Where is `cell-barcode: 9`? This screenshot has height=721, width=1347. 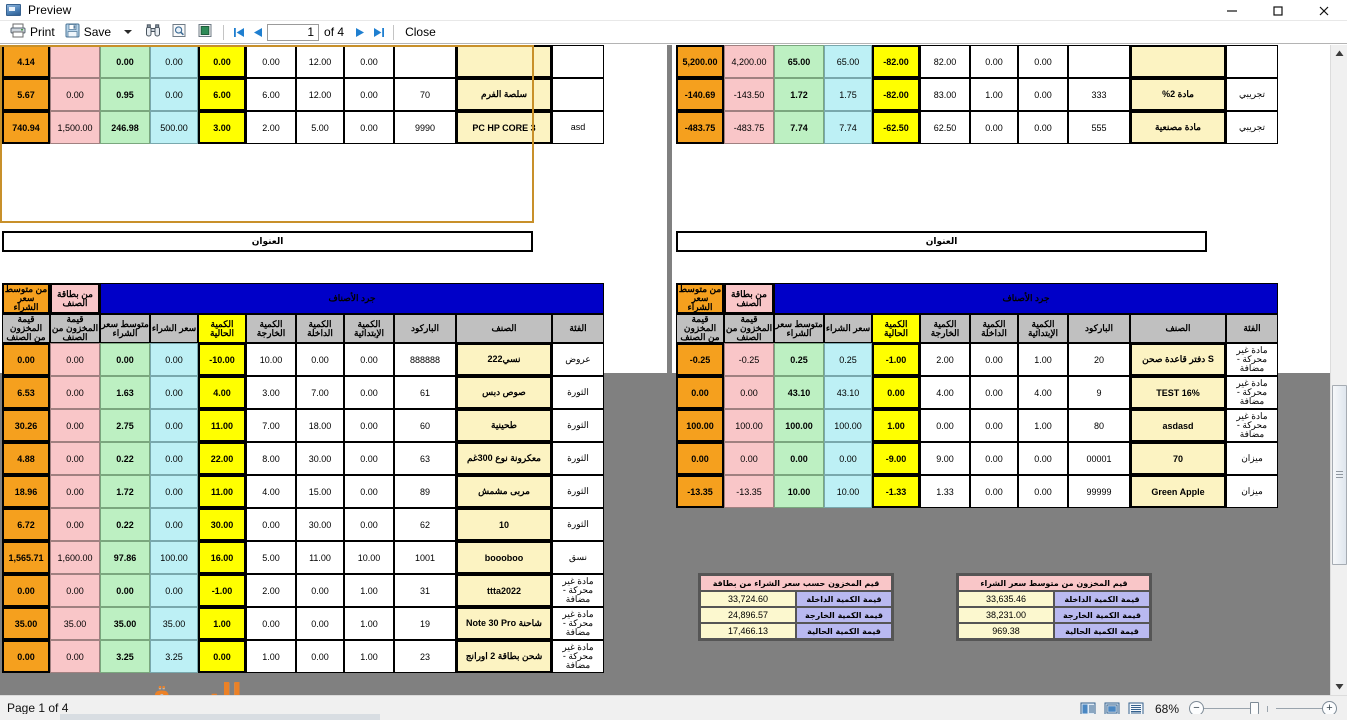 cell-barcode: 9 is located at coordinates (1099, 392).